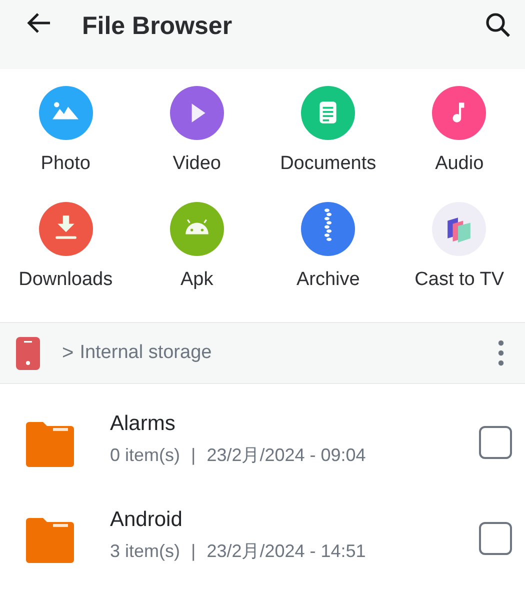 The height and width of the screenshot is (592, 525). Describe the element at coordinates (286, 455) in the screenshot. I see `modified-date: 23/2月/2024 - 09:04` at that location.